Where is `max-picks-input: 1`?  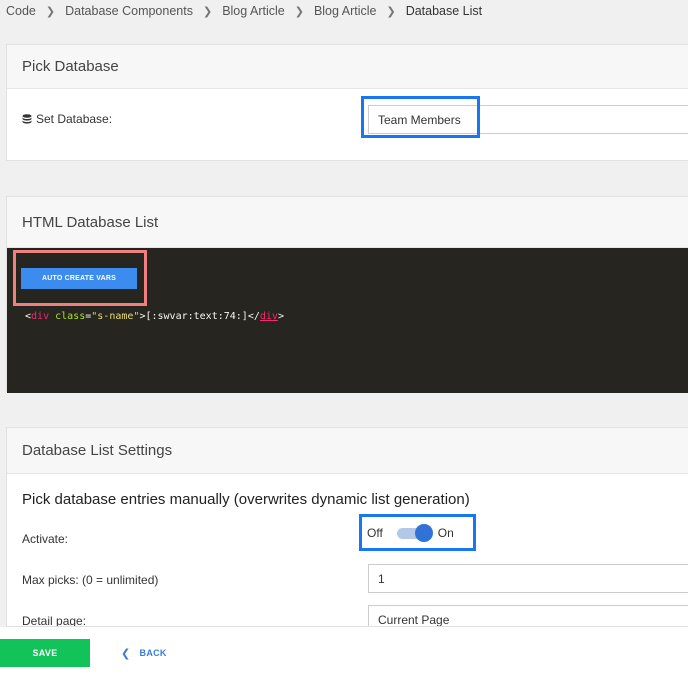
max-picks-input: 1 is located at coordinates (528, 578).